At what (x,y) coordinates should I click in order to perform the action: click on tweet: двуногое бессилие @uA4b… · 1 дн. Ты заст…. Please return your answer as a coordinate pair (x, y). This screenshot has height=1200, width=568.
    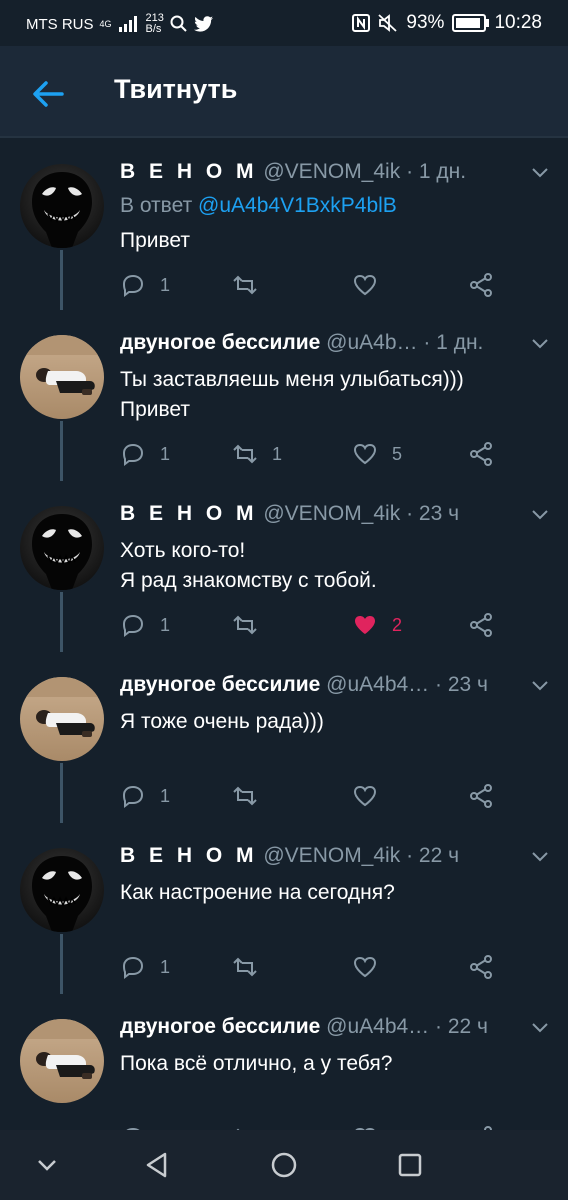
    Looking at the image, I should click on (284, 395).